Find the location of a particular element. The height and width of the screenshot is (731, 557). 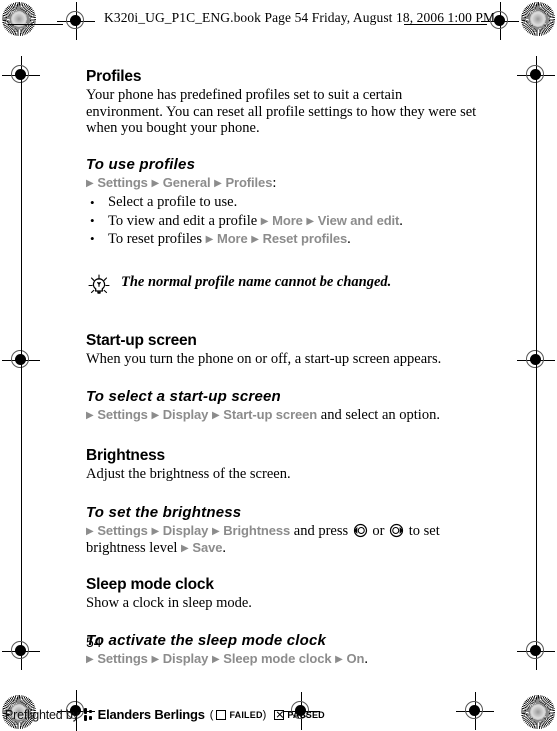

registration-mark-bottom-right is located at coordinates (475, 711).